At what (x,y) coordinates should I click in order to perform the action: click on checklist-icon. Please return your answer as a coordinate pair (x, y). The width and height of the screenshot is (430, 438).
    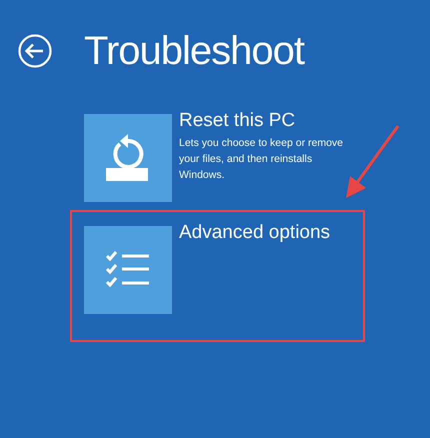
    Looking at the image, I should click on (128, 270).